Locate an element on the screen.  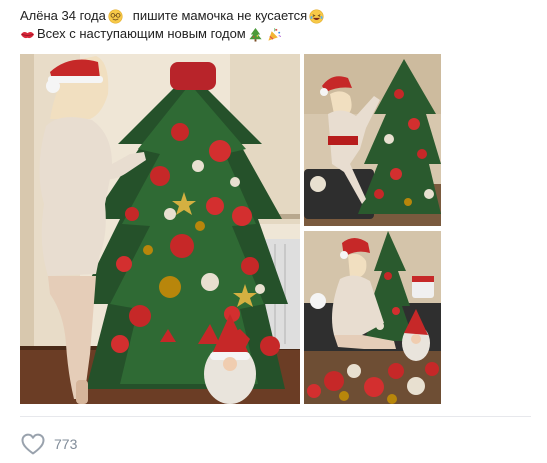
party-popper-icon is located at coordinates (274, 34).